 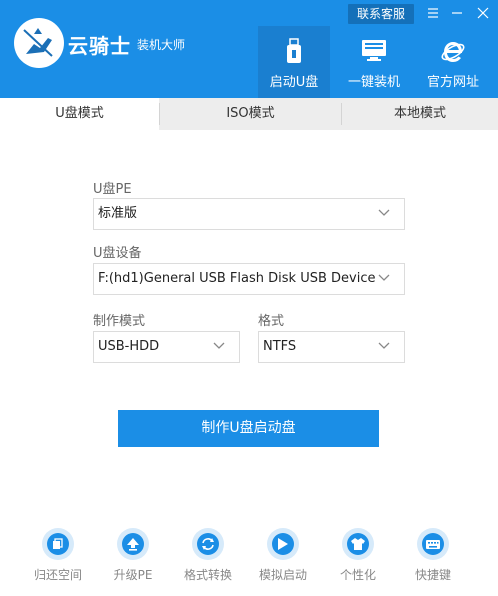 What do you see at coordinates (457, 13) in the screenshot?
I see `minimize-icon` at bounding box center [457, 13].